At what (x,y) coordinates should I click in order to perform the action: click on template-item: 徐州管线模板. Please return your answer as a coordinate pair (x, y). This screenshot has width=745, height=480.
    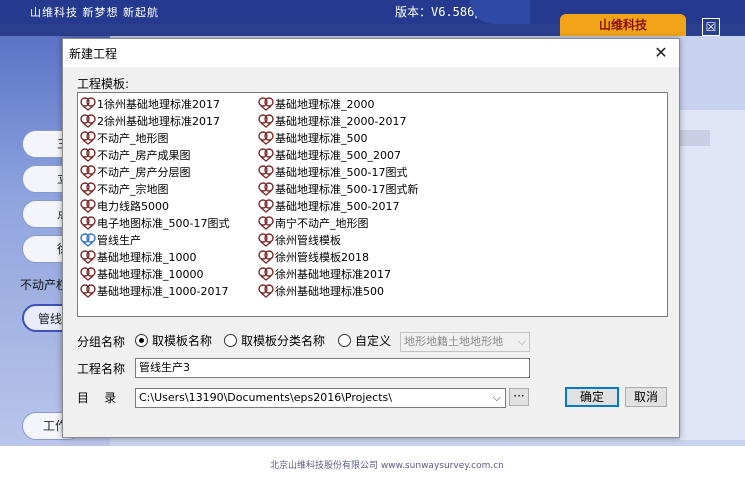
    Looking at the image, I should click on (338, 239).